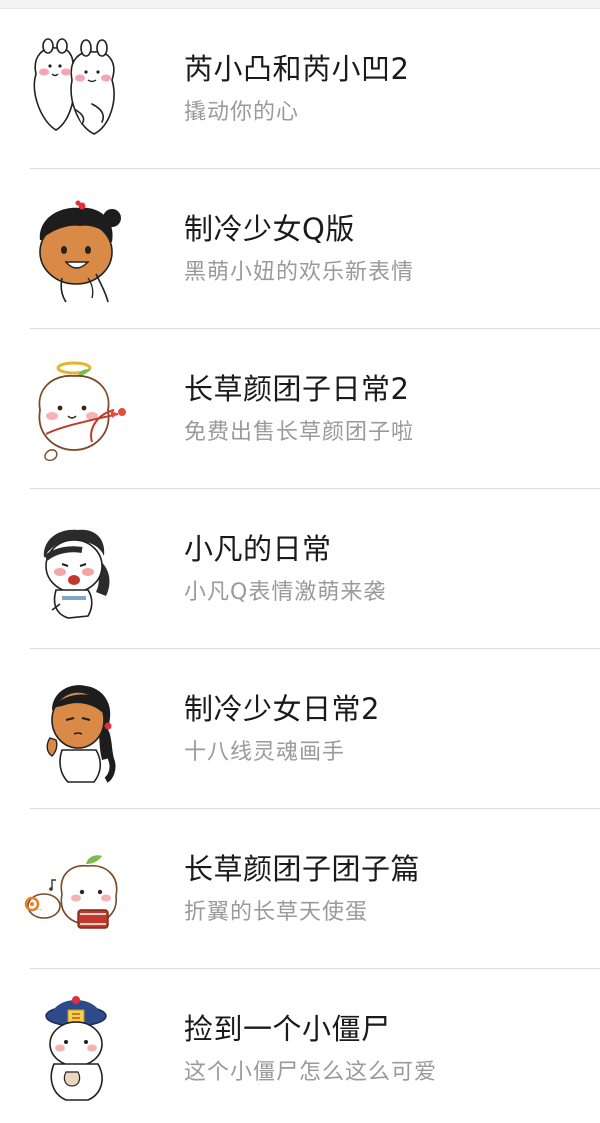 This screenshot has width=600, height=1123. What do you see at coordinates (77, 569) in the screenshot?
I see `backpack-boy-sticker-icon` at bounding box center [77, 569].